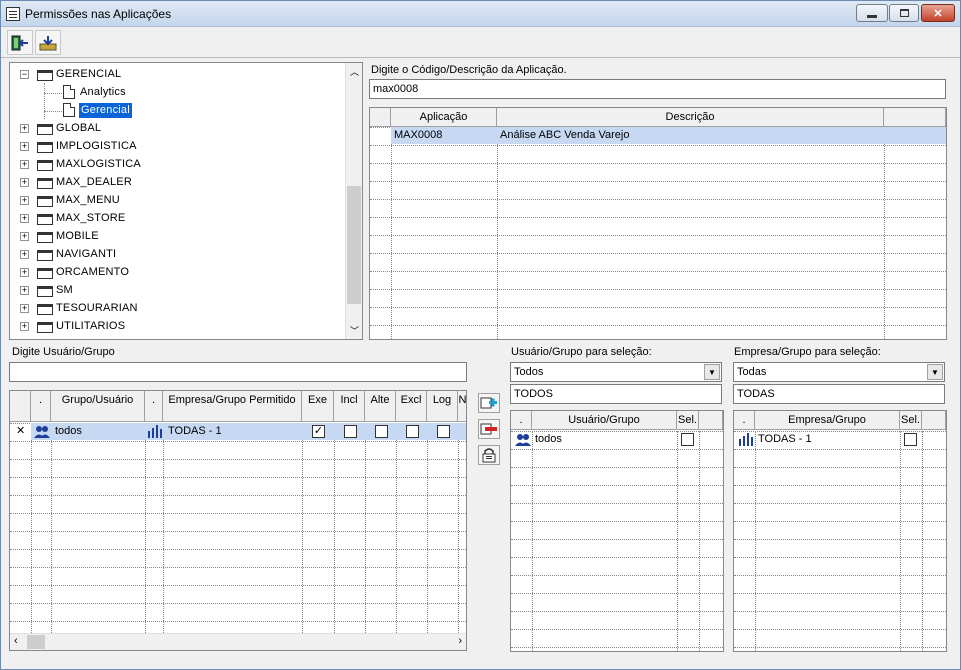 This screenshot has width=961, height=670. I want to click on collapse-icon: −, so click(24, 74).